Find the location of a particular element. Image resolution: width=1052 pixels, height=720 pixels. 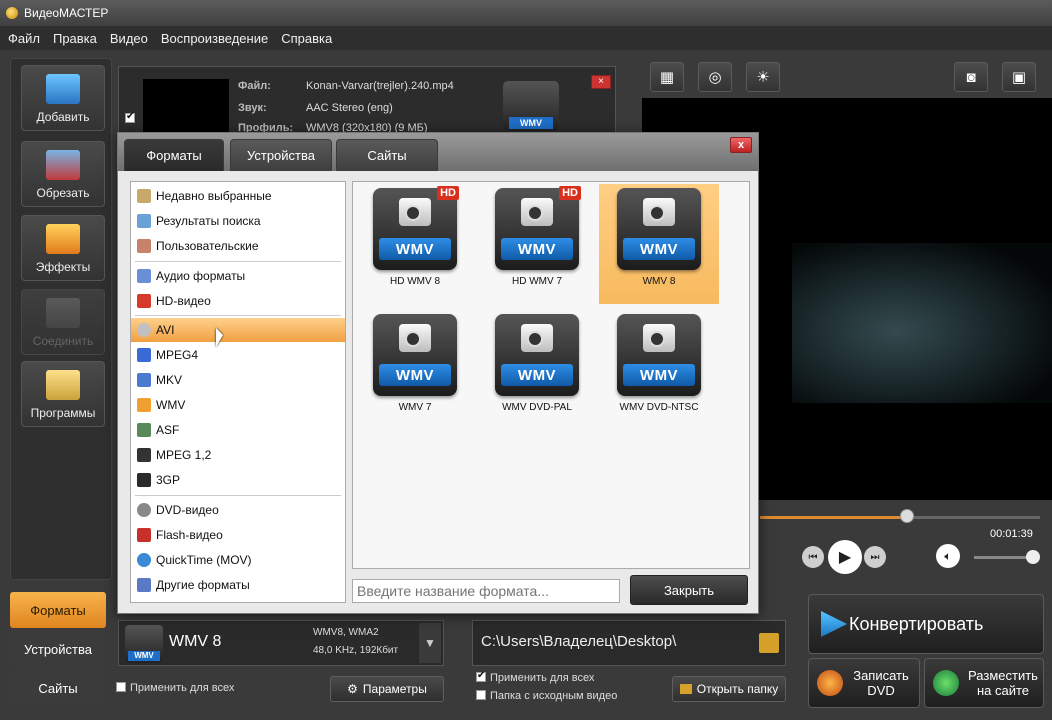

category-custom: Пользовательские is located at coordinates (238, 246).